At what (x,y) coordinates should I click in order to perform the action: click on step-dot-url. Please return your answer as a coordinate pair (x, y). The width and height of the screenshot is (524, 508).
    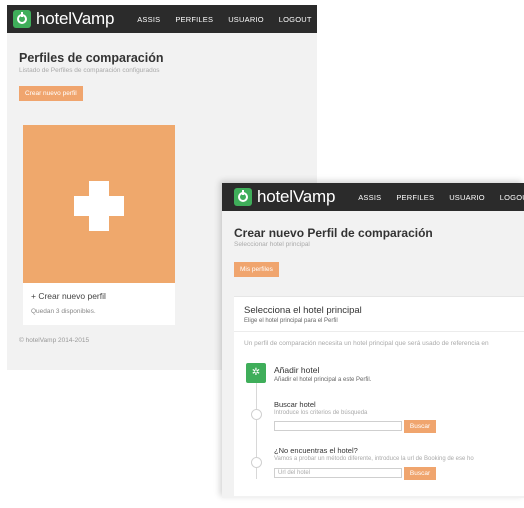
    Looking at the image, I should click on (256, 462).